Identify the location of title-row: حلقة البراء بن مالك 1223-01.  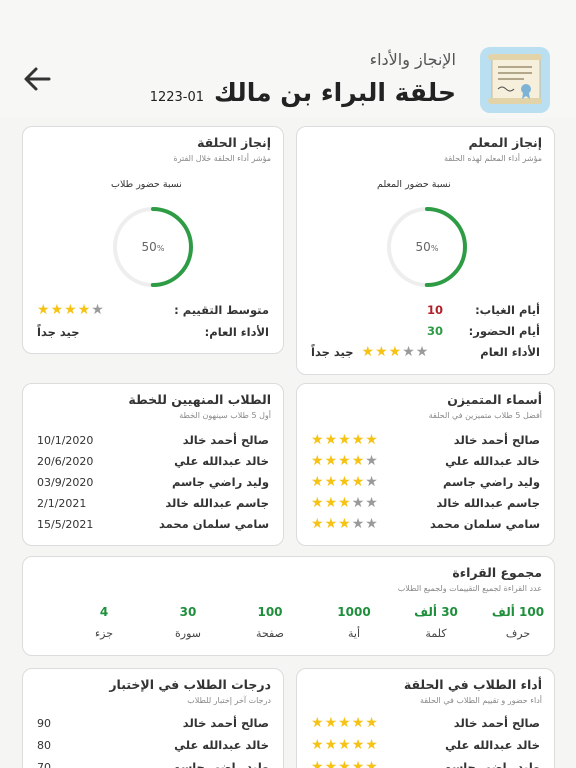
(303, 92).